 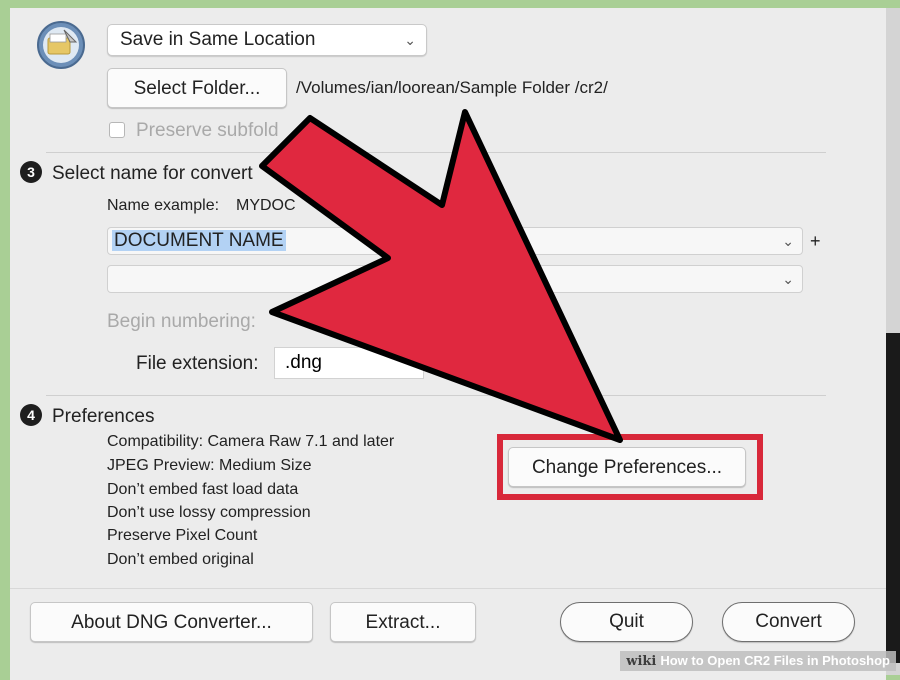 What do you see at coordinates (641, 661) in the screenshot?
I see `watermark-brand: wiki` at bounding box center [641, 661].